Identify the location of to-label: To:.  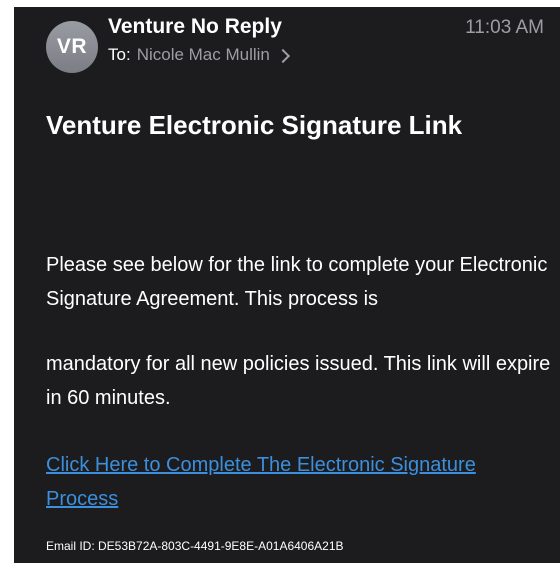
(119, 54).